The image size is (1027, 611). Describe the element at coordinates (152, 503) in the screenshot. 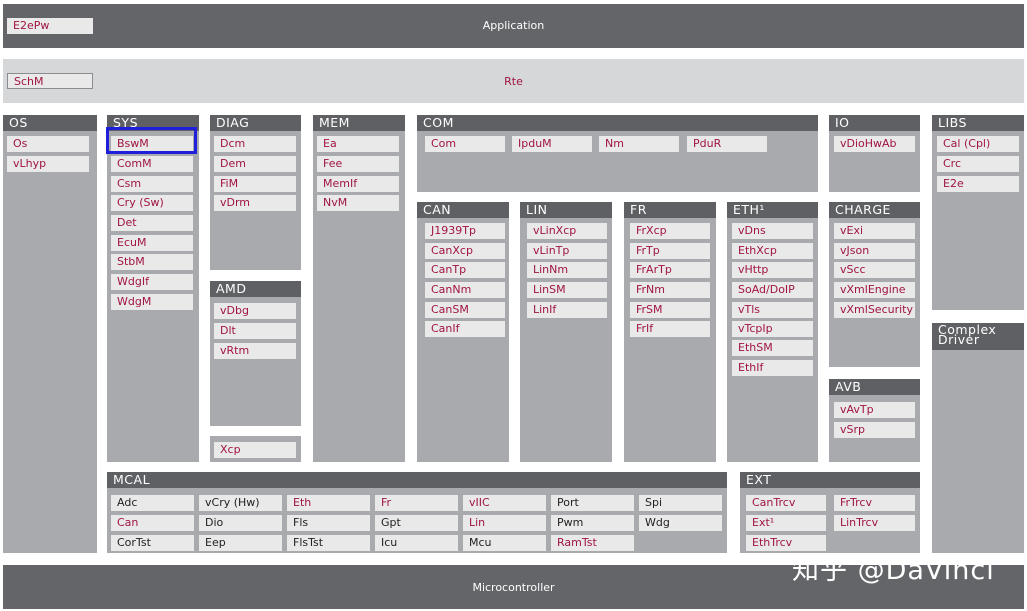

I see `mcal-module-adc: Adc` at that location.